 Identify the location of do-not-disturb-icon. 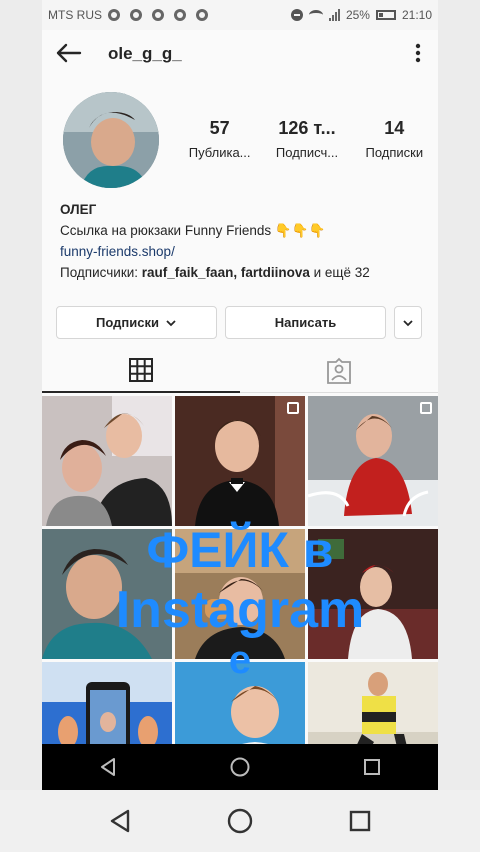
(296, 15).